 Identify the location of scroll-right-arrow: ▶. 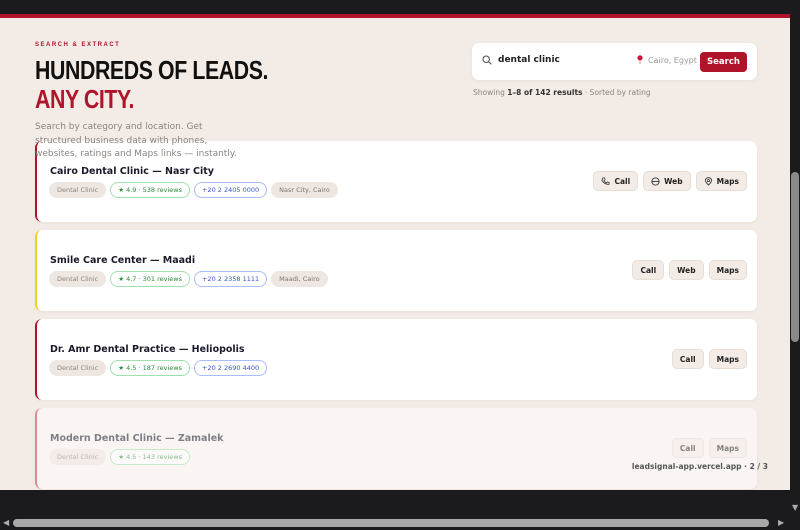
(781, 522).